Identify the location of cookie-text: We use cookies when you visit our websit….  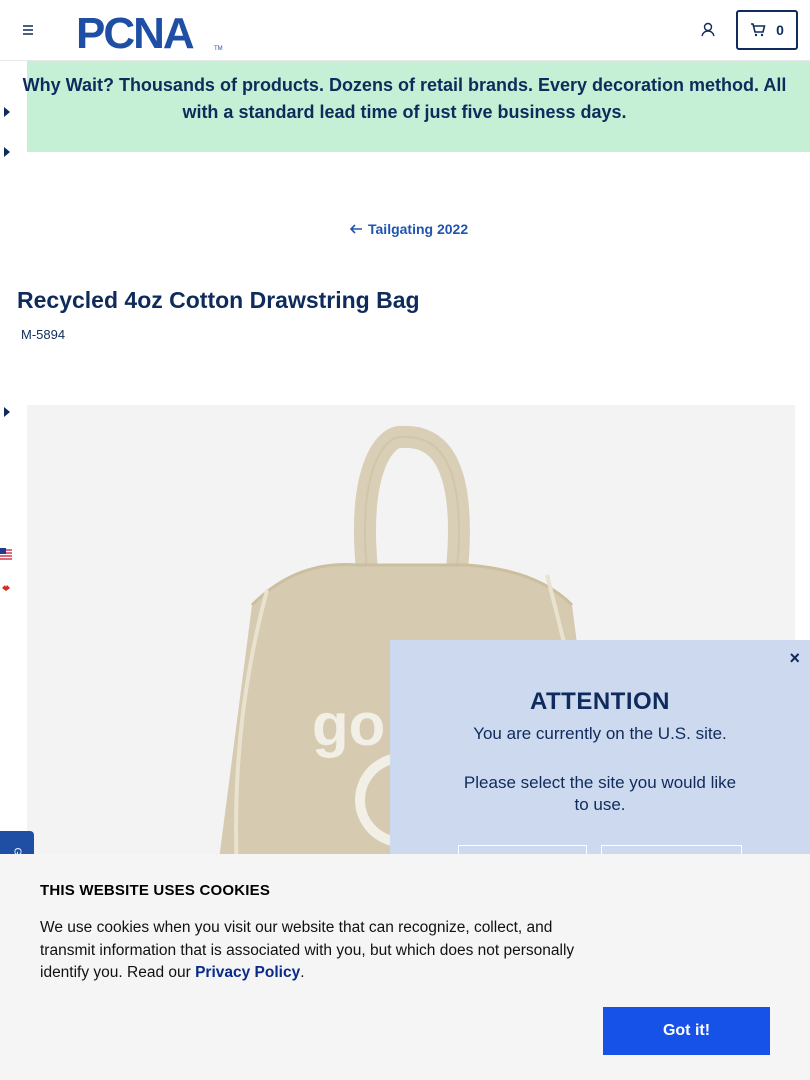
(320, 951).